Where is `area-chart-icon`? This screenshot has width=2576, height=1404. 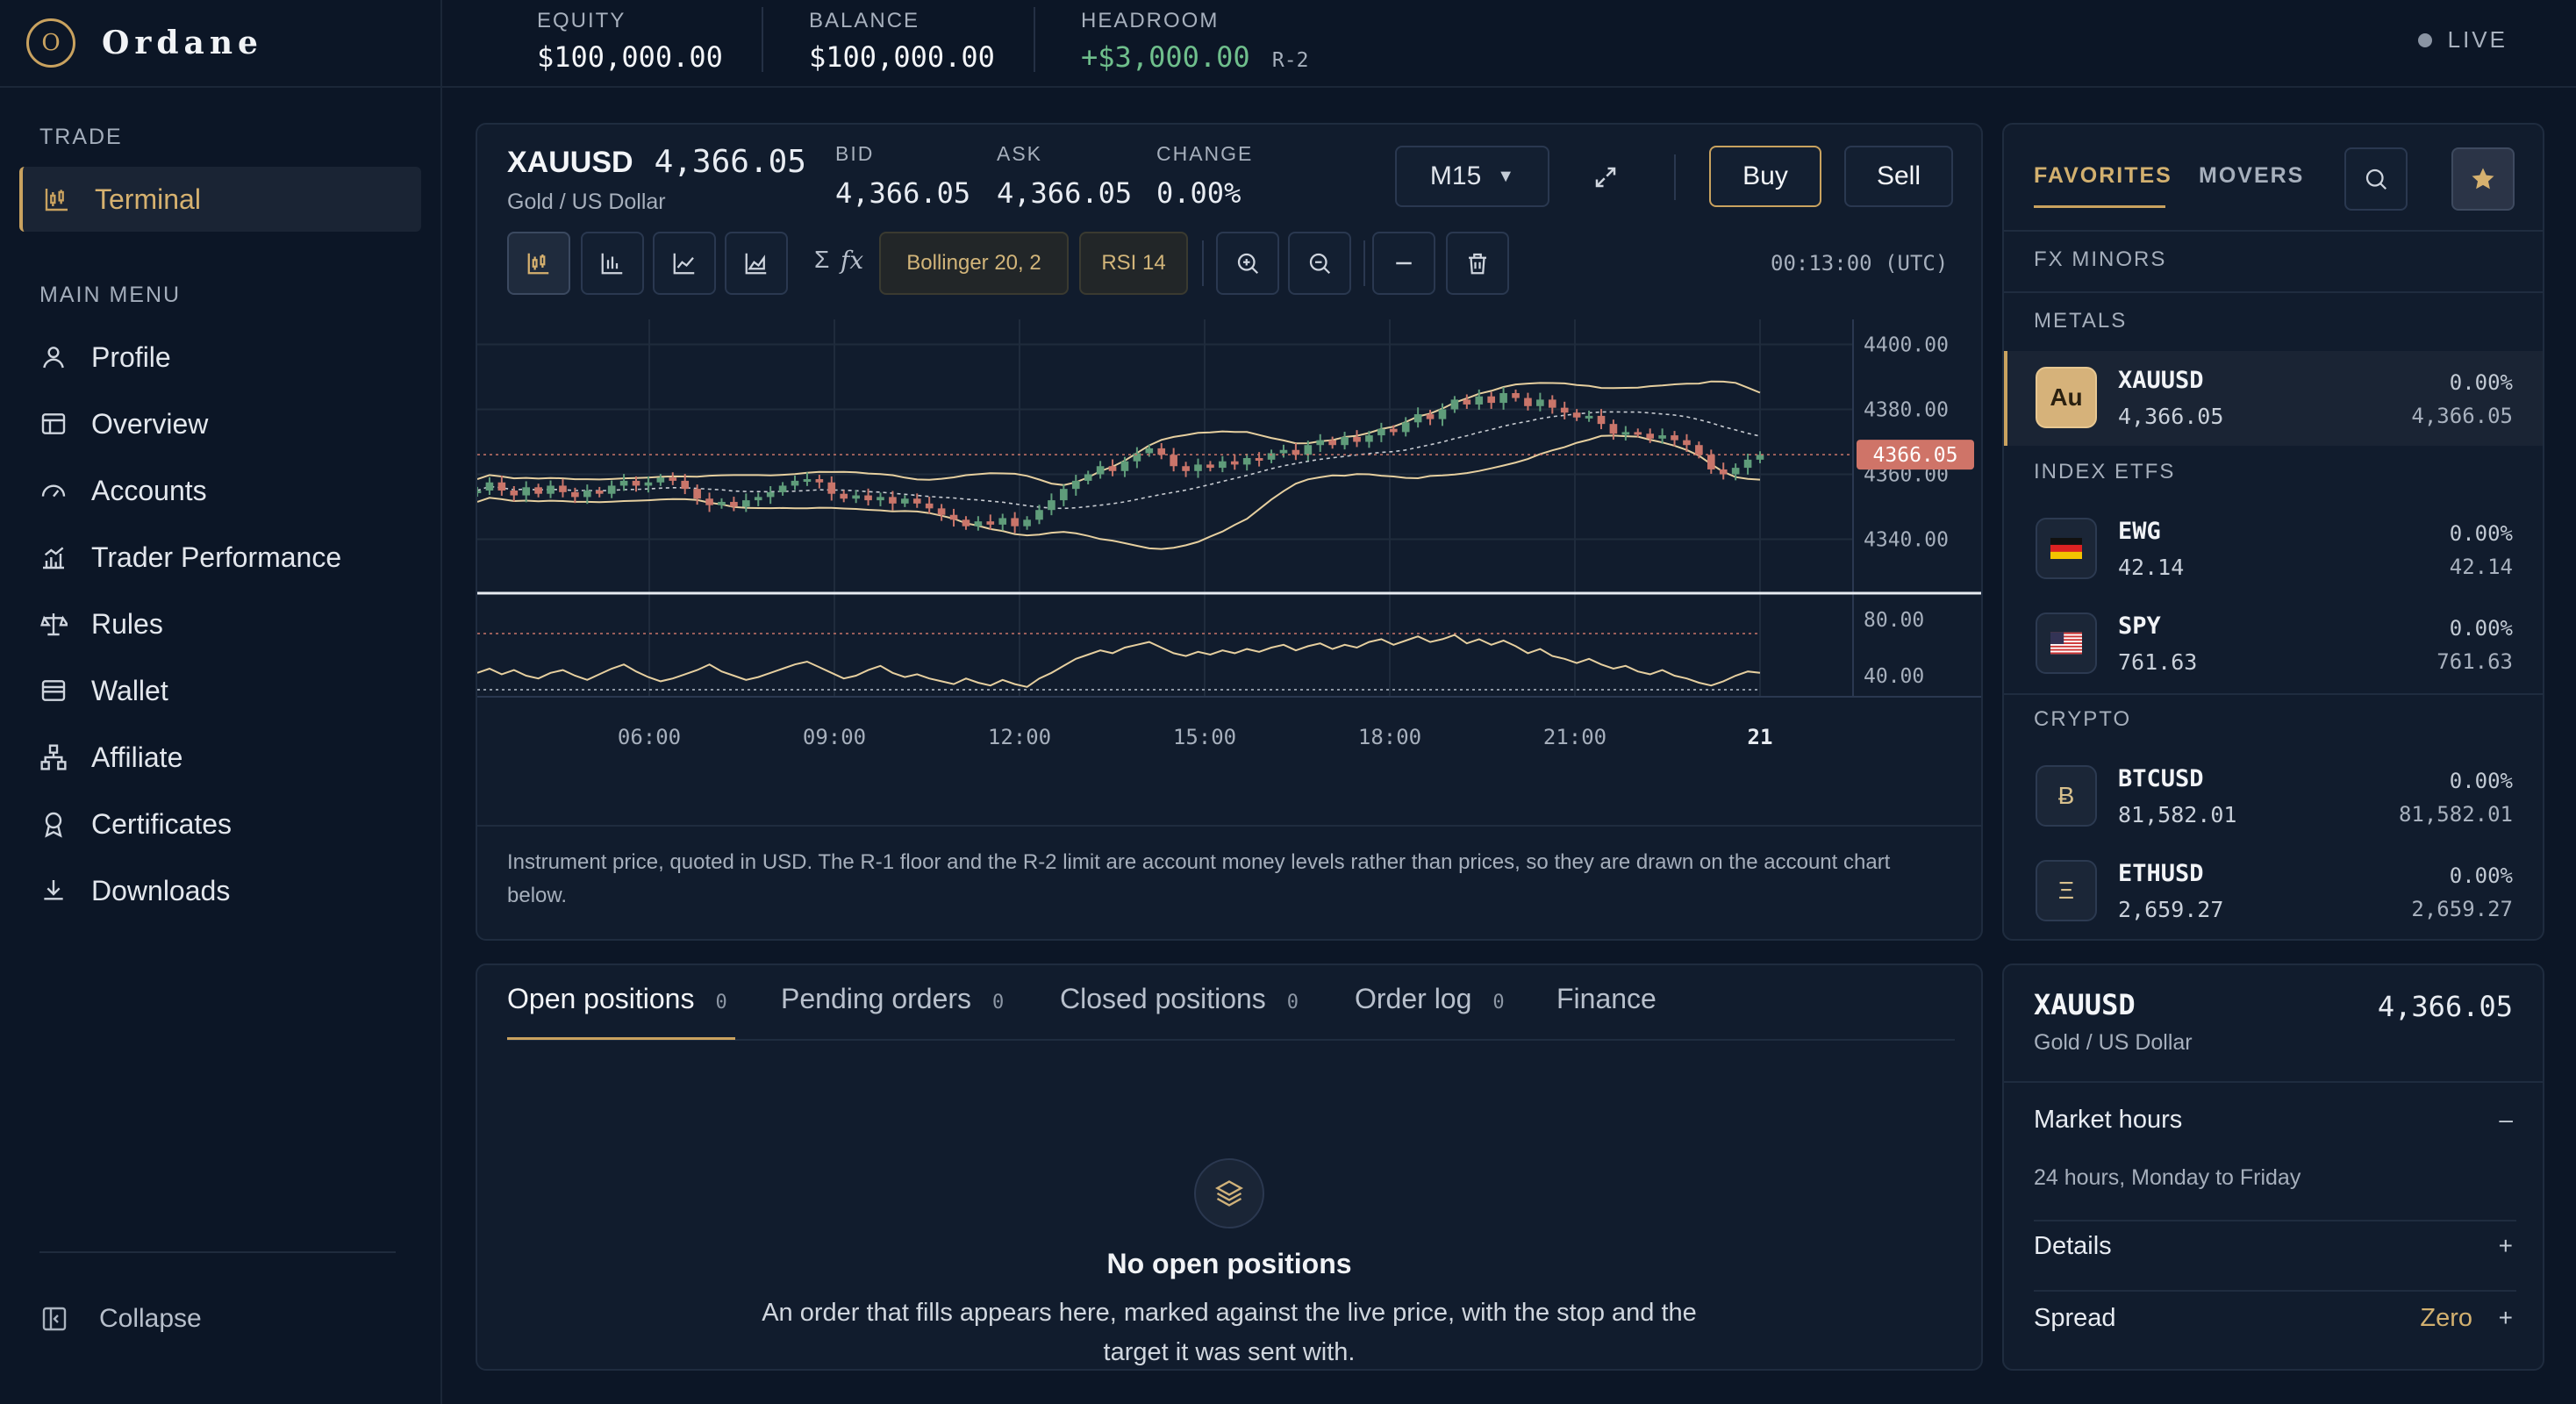 area-chart-icon is located at coordinates (756, 264).